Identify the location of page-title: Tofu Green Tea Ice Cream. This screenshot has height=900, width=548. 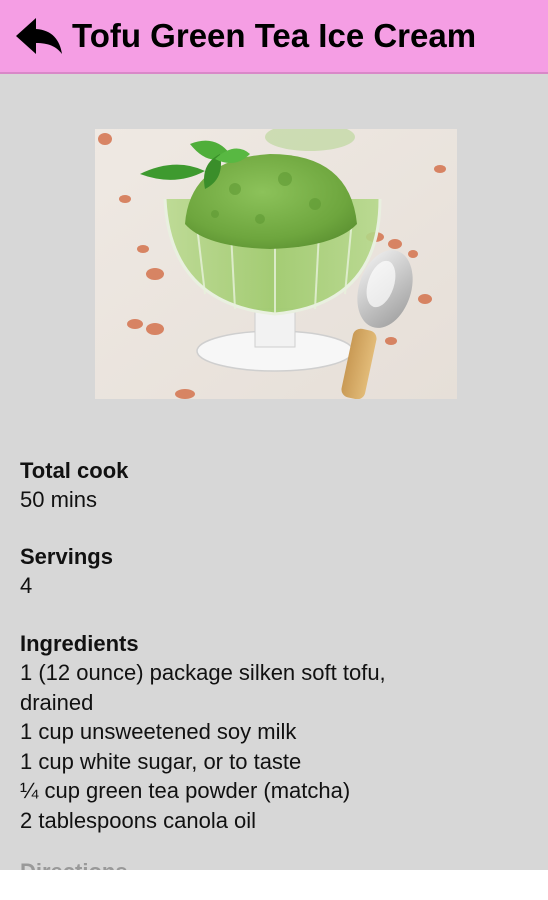
(274, 35).